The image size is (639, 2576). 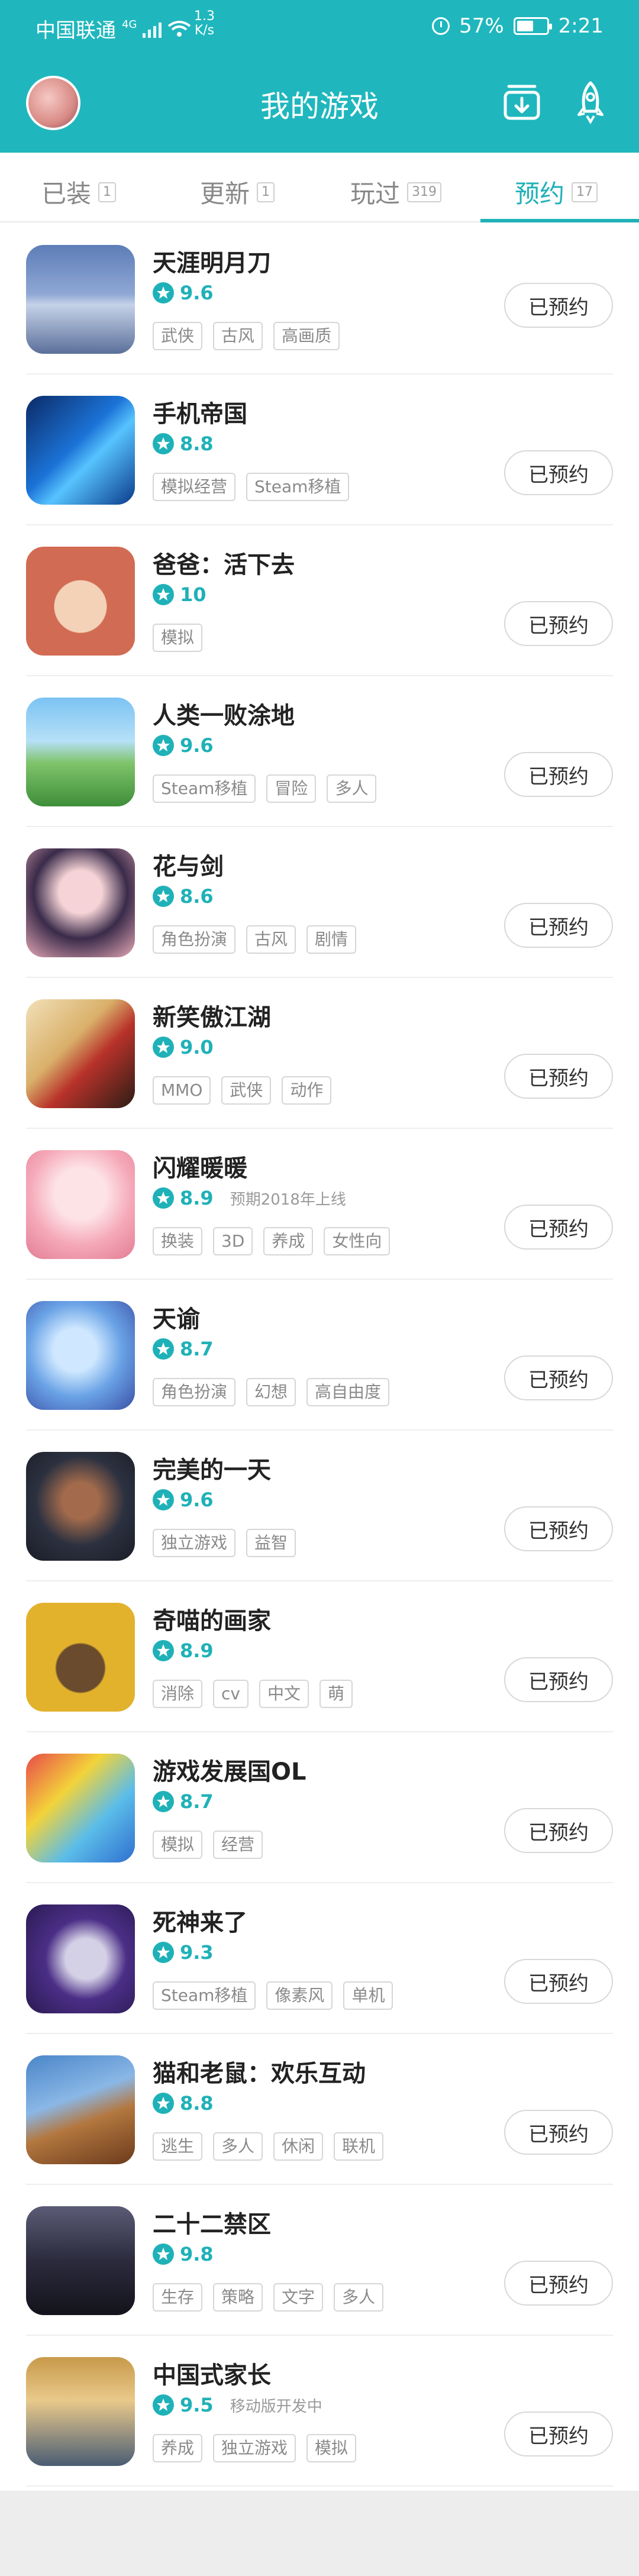 What do you see at coordinates (368, 1995) in the screenshot?
I see `game-tag: 单机` at bounding box center [368, 1995].